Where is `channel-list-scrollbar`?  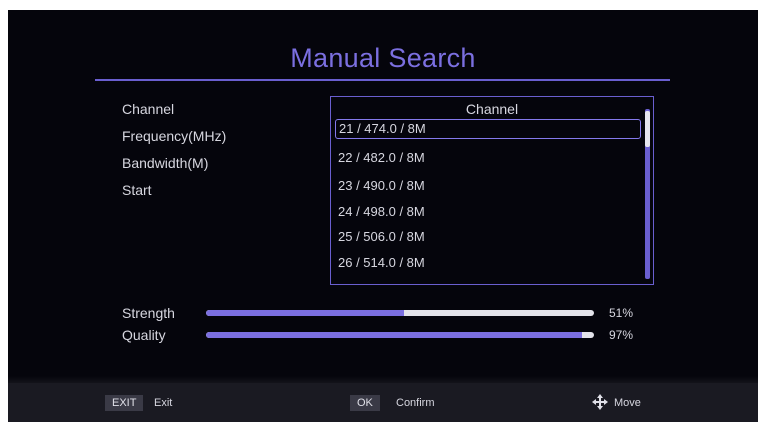
channel-list-scrollbar is located at coordinates (647, 194).